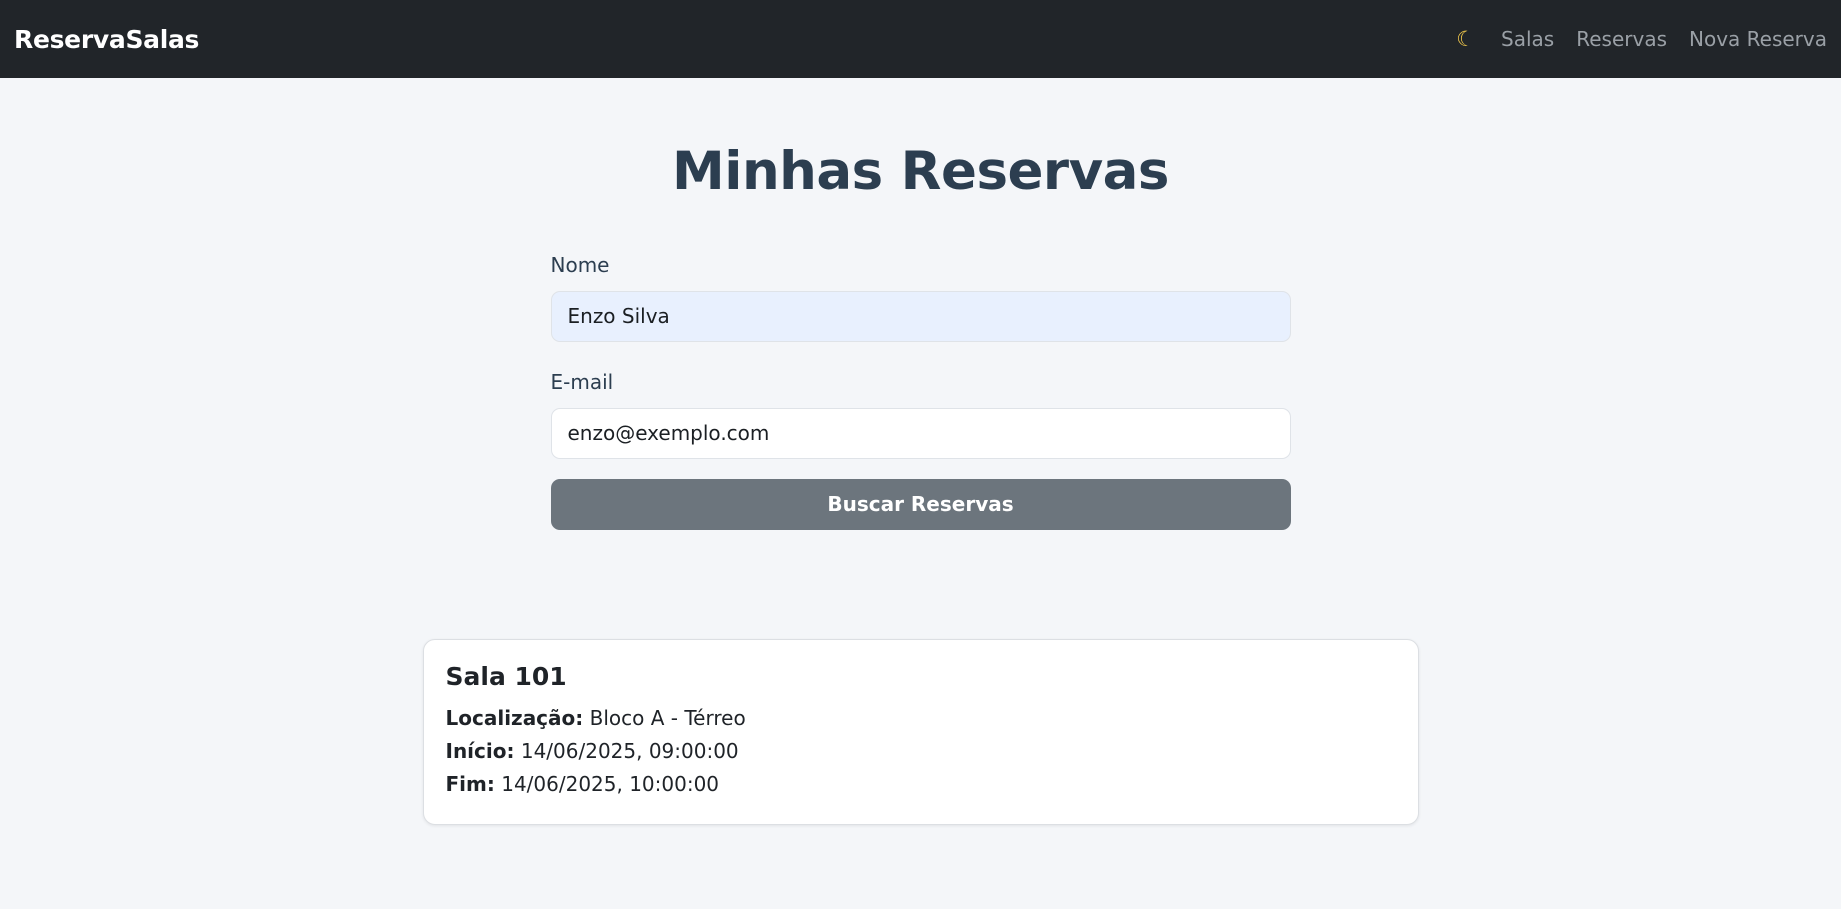 The height and width of the screenshot is (909, 1841). I want to click on nav-link-nova-reserva: Nova Reserva, so click(1758, 39).